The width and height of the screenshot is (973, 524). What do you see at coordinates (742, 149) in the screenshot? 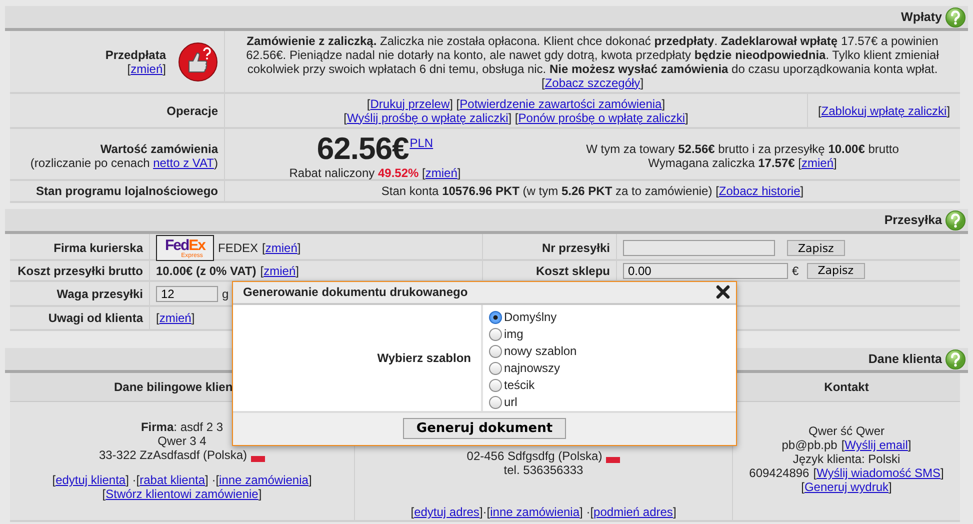
I see `breakdown-text: W tym za towary 52.56€ brutto i za przesyłkę 10.00€ brutto` at bounding box center [742, 149].